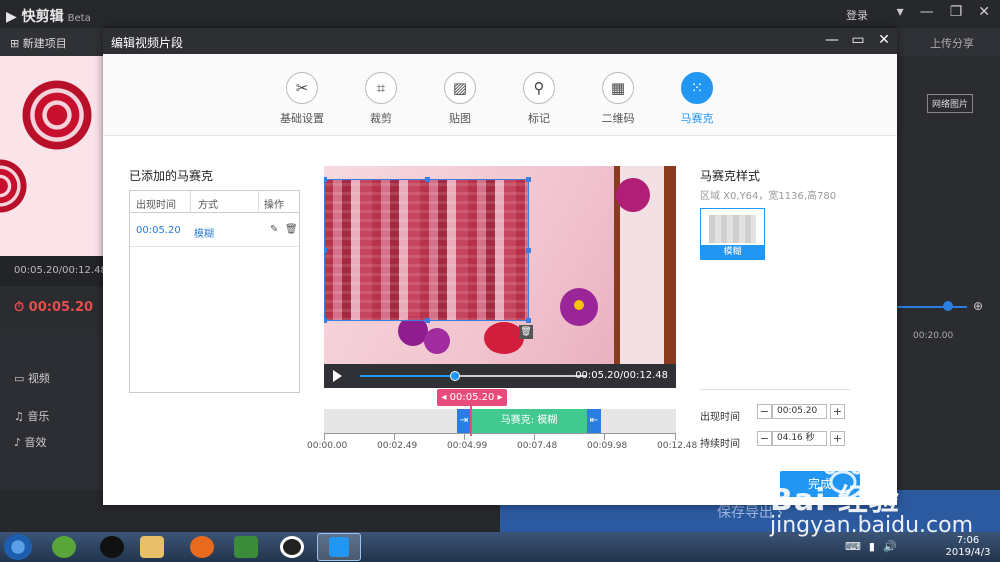 Image resolution: width=1000 pixels, height=562 pixels. I want to click on heart-balloon, so click(504, 338).